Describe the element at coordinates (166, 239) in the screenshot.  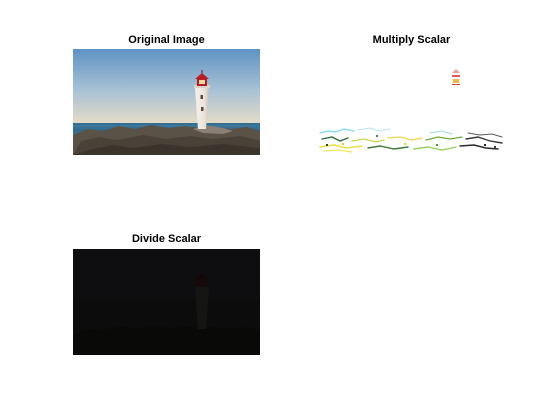
I see `divide-scalar-title: Divide Scalar` at that location.